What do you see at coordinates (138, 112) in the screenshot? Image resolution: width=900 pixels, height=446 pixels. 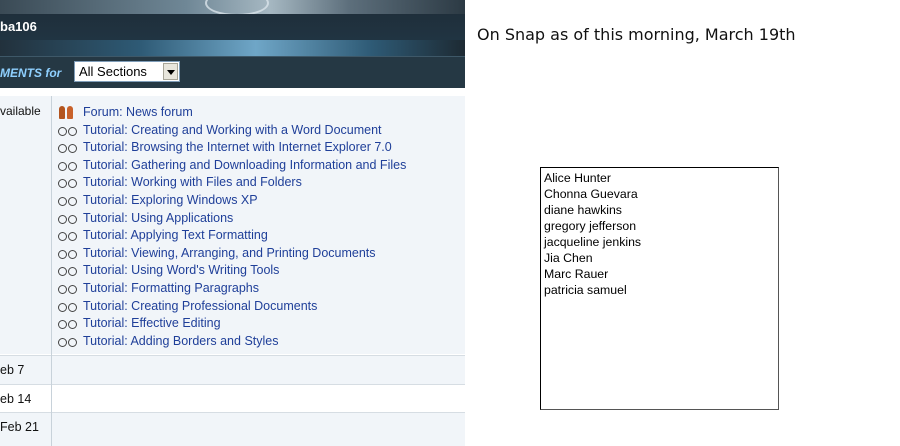 I see `activity-label: Forum: News forum` at bounding box center [138, 112].